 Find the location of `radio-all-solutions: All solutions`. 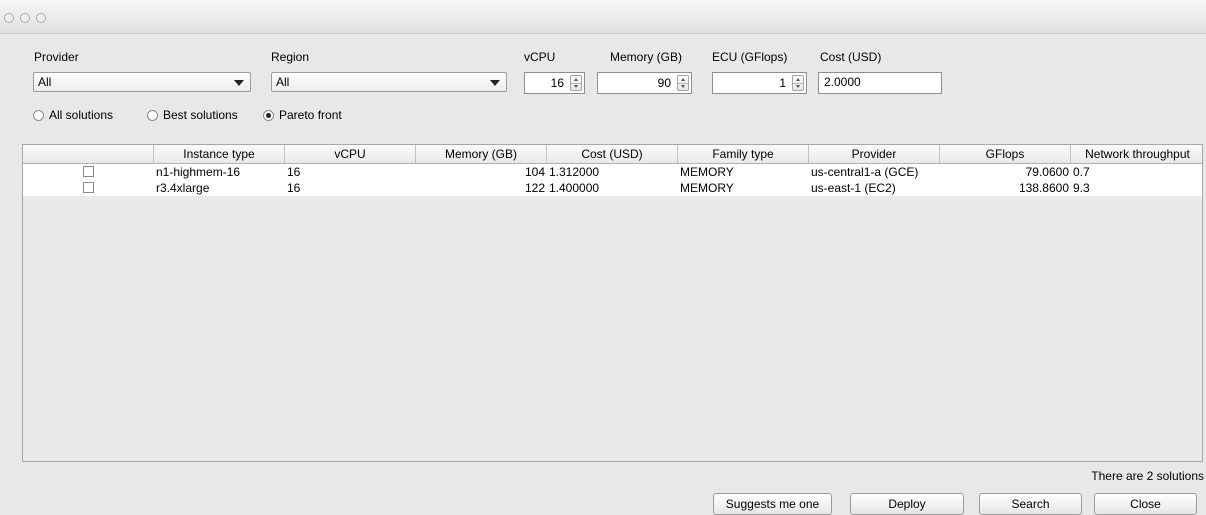

radio-all-solutions: All solutions is located at coordinates (73, 116).